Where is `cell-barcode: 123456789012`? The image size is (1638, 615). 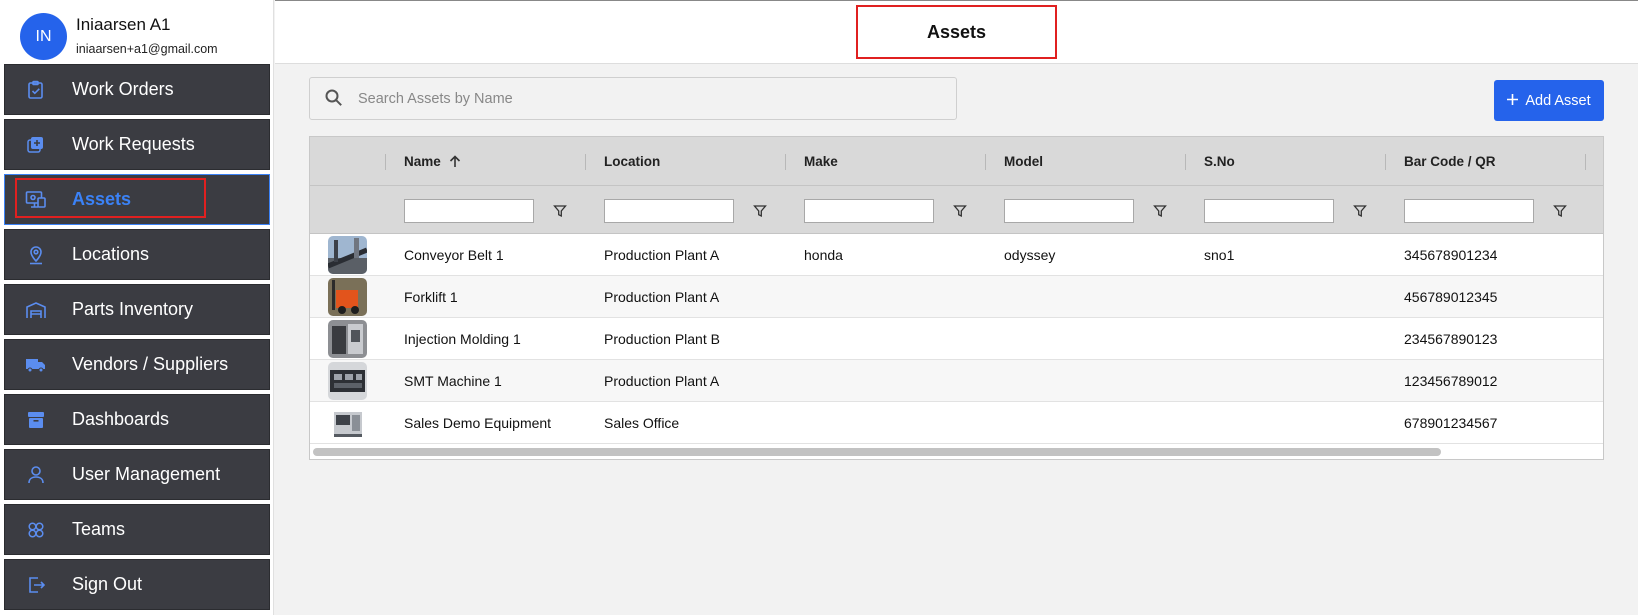
cell-barcode: 123456789012 is located at coordinates (1451, 381).